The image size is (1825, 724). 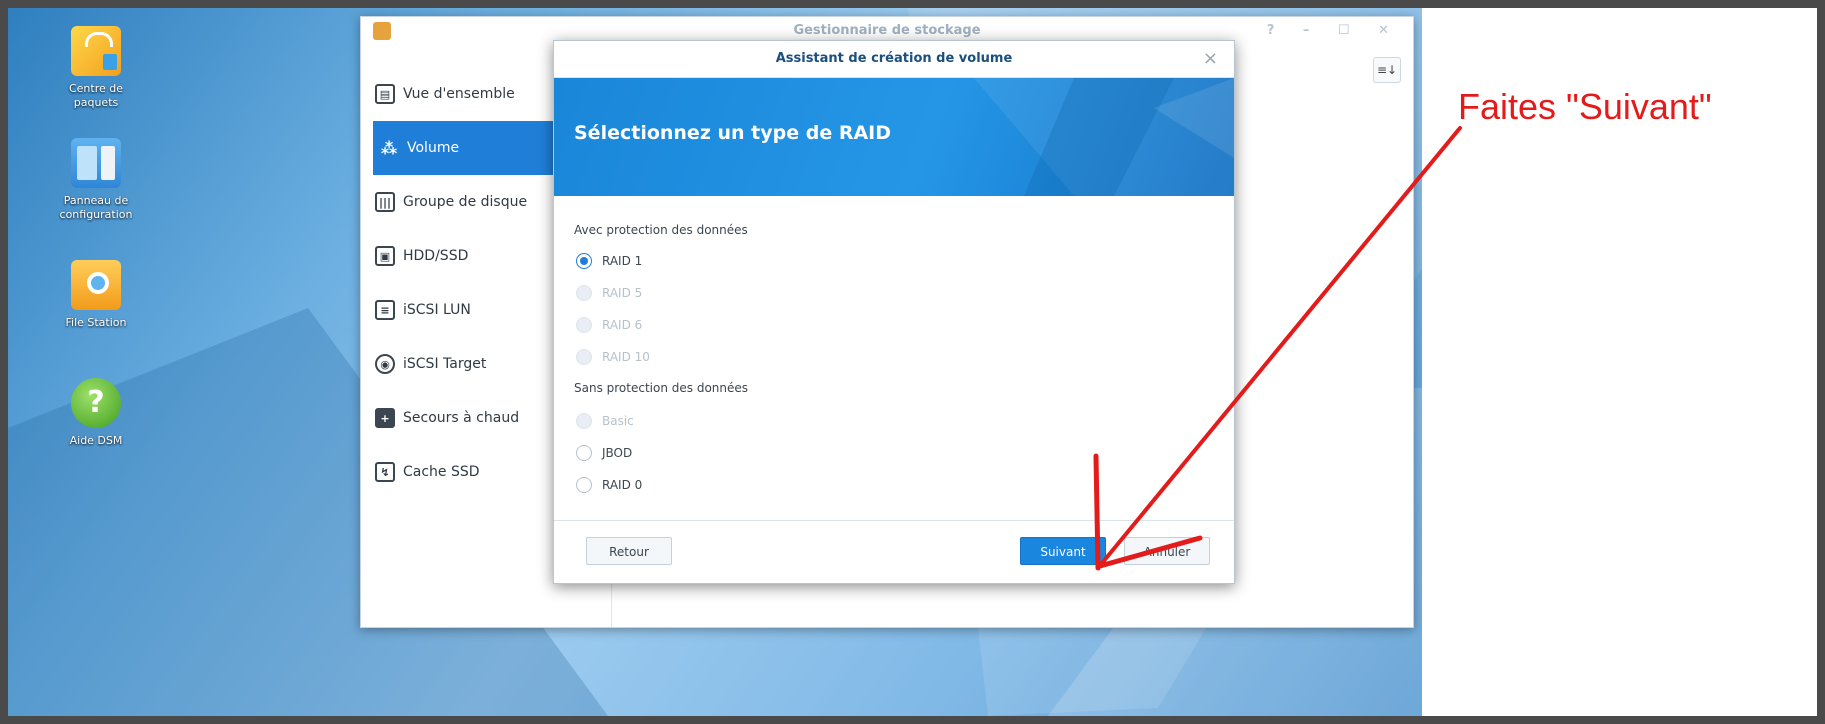 I want to click on annotation-arrows, so click(x=1277, y=348).